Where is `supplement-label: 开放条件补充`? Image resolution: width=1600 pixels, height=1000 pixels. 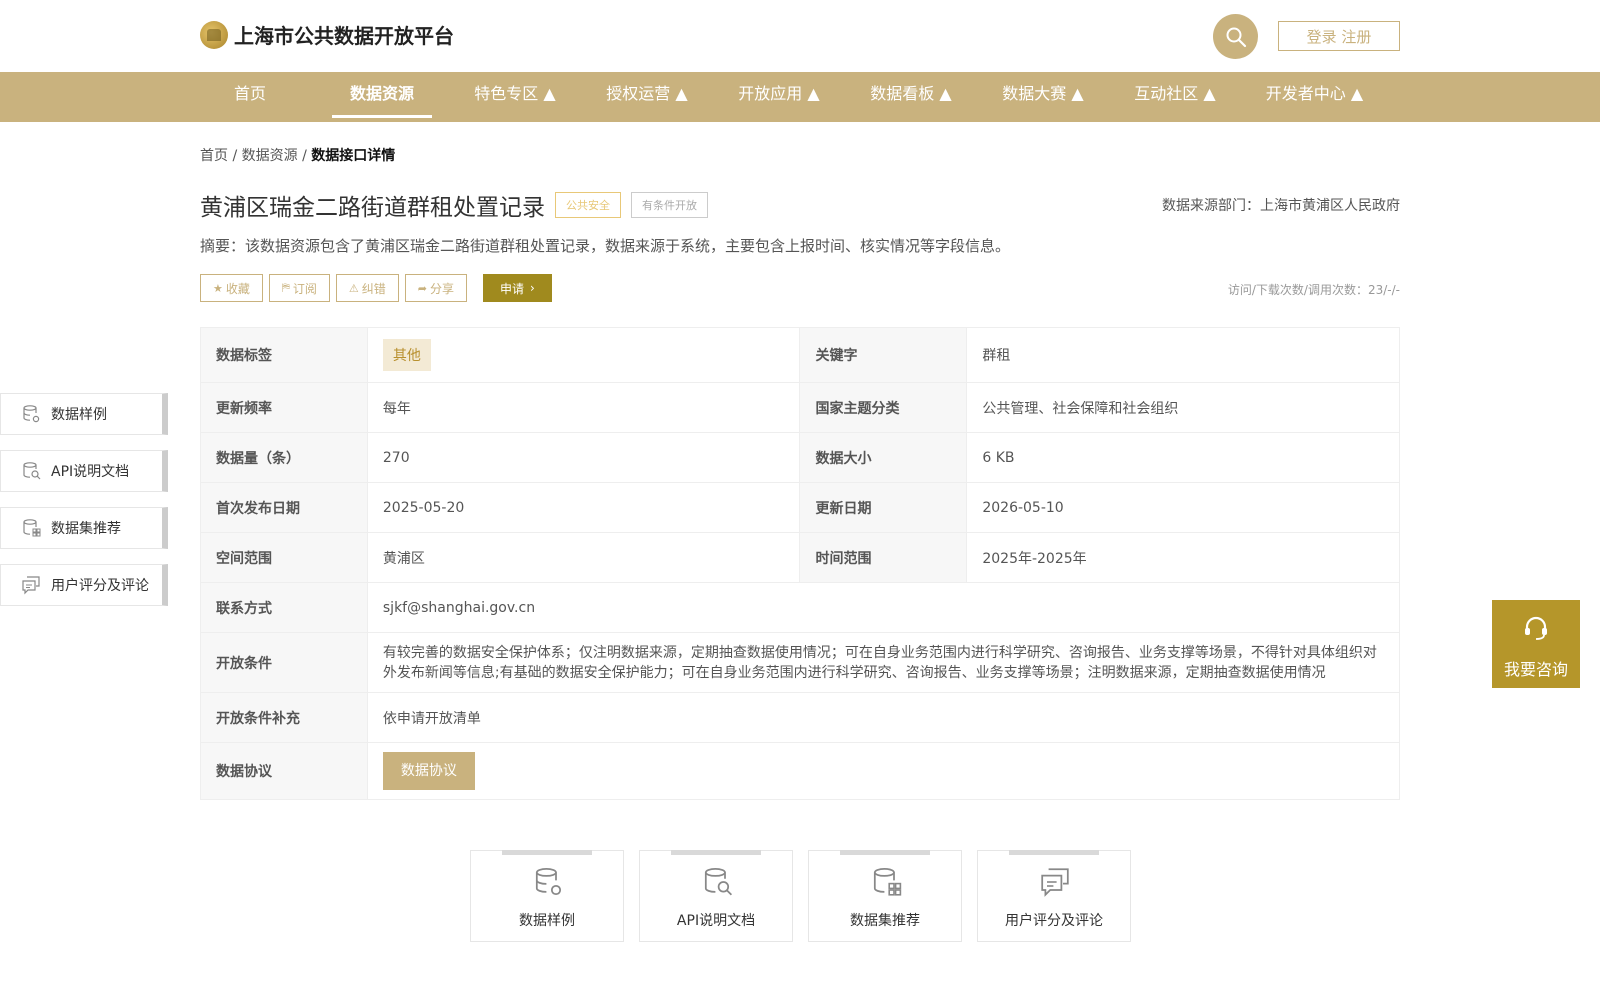
supplement-label: 开放条件补充 is located at coordinates (284, 717).